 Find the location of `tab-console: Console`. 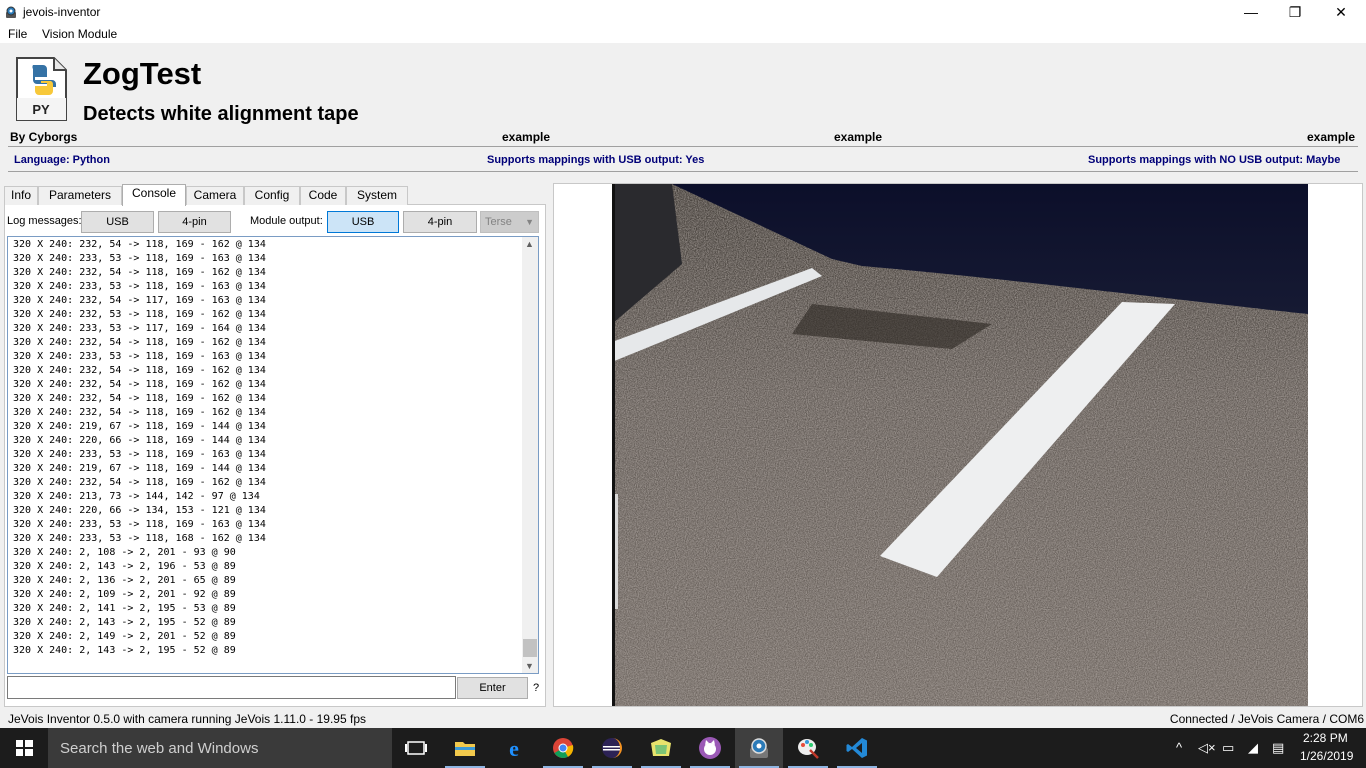

tab-console: Console is located at coordinates (154, 195).